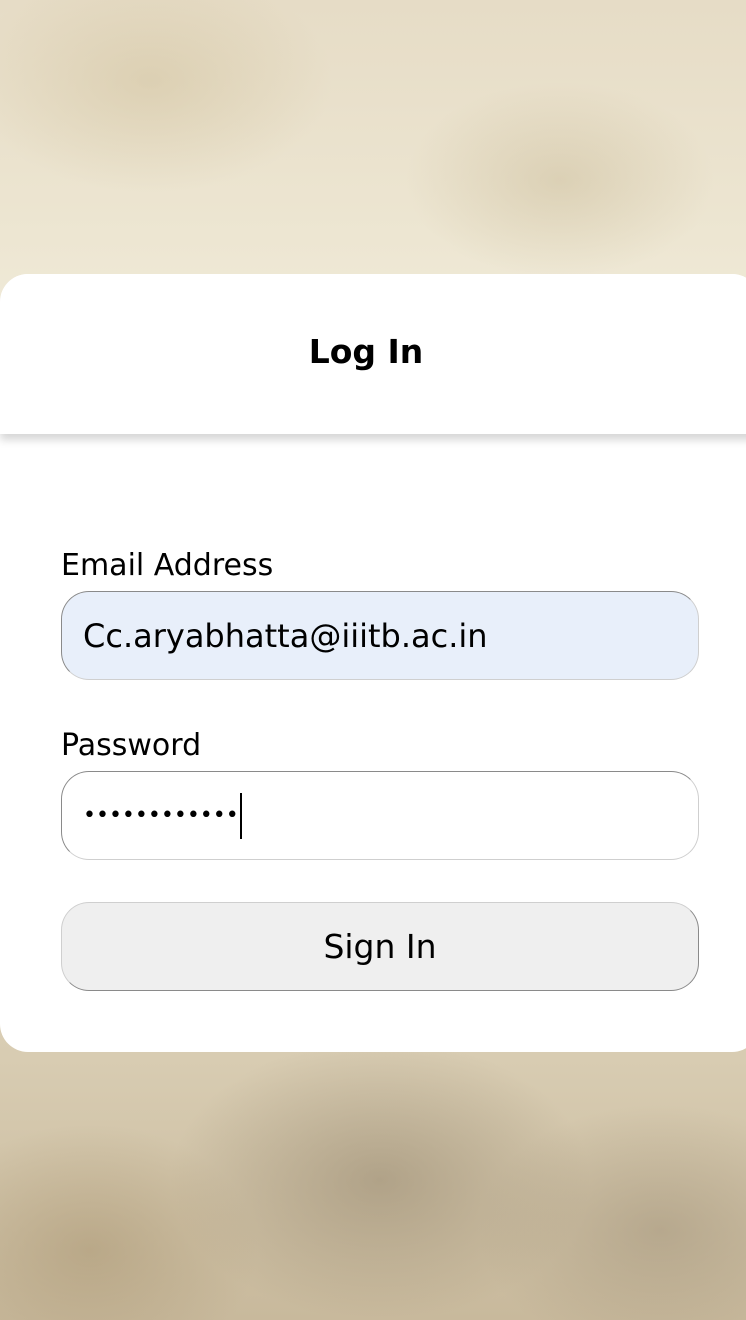 The image size is (746, 1320). I want to click on text-cursor, so click(240, 815).